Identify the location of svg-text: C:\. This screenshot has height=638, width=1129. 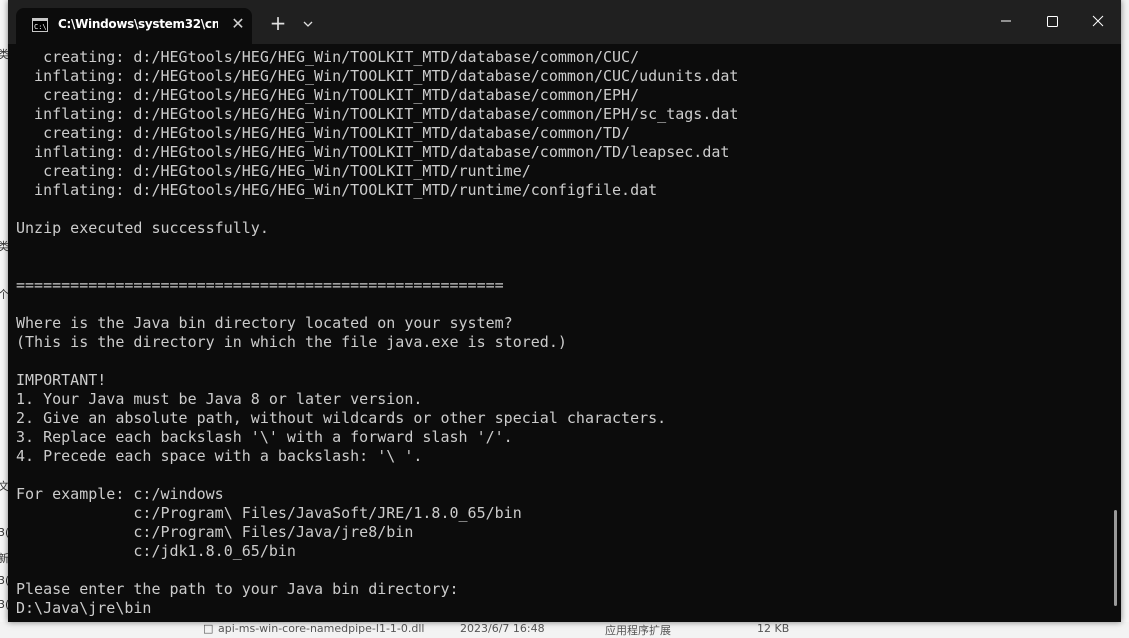
(40, 27).